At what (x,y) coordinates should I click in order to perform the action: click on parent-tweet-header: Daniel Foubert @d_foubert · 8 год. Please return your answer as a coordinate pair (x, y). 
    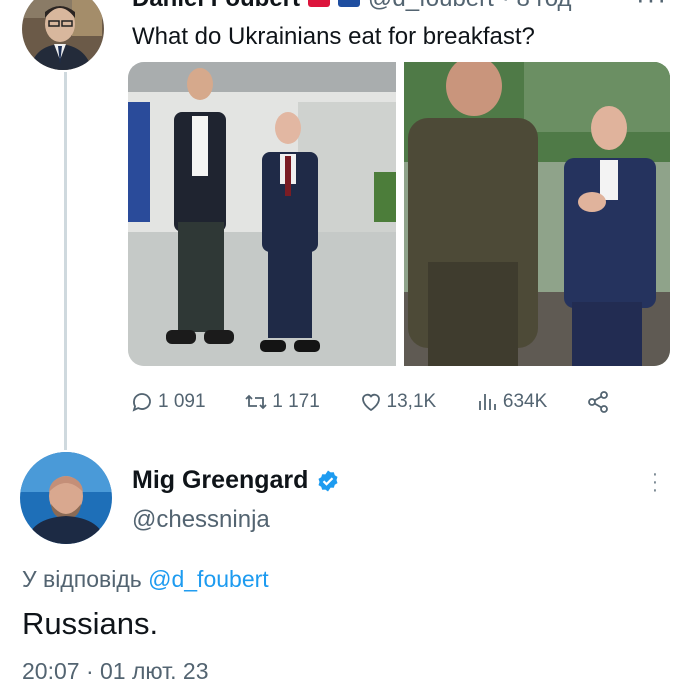
    Looking at the image, I should click on (352, 6).